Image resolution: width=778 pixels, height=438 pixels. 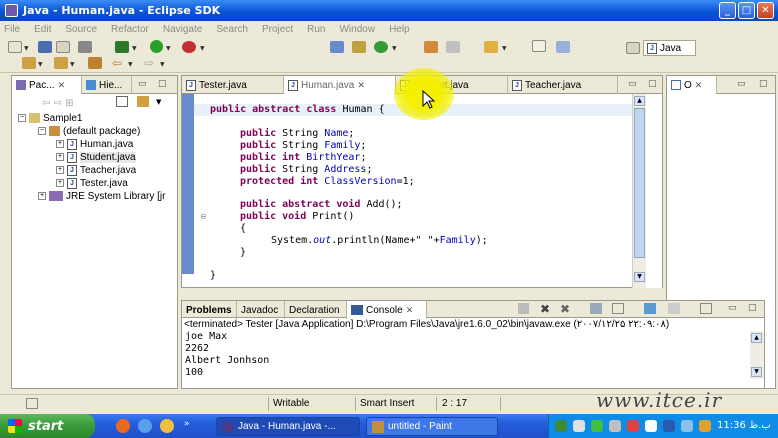 What do you see at coordinates (143, 101) in the screenshot?
I see `link-with-editor-icon` at bounding box center [143, 101].